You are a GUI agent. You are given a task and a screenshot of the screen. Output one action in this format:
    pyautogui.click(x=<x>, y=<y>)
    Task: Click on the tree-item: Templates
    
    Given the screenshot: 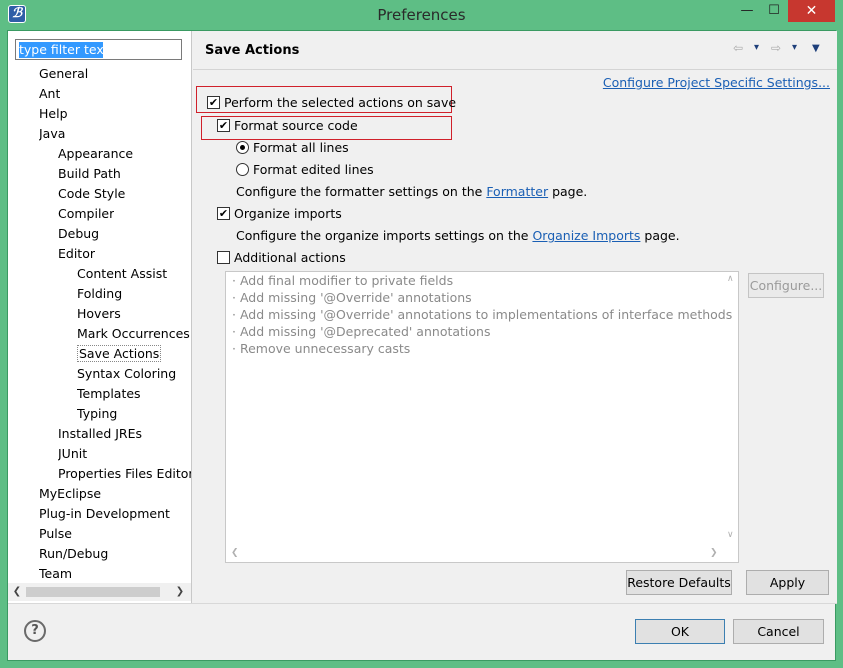 What is the action you would take?
    pyautogui.click(x=109, y=393)
    